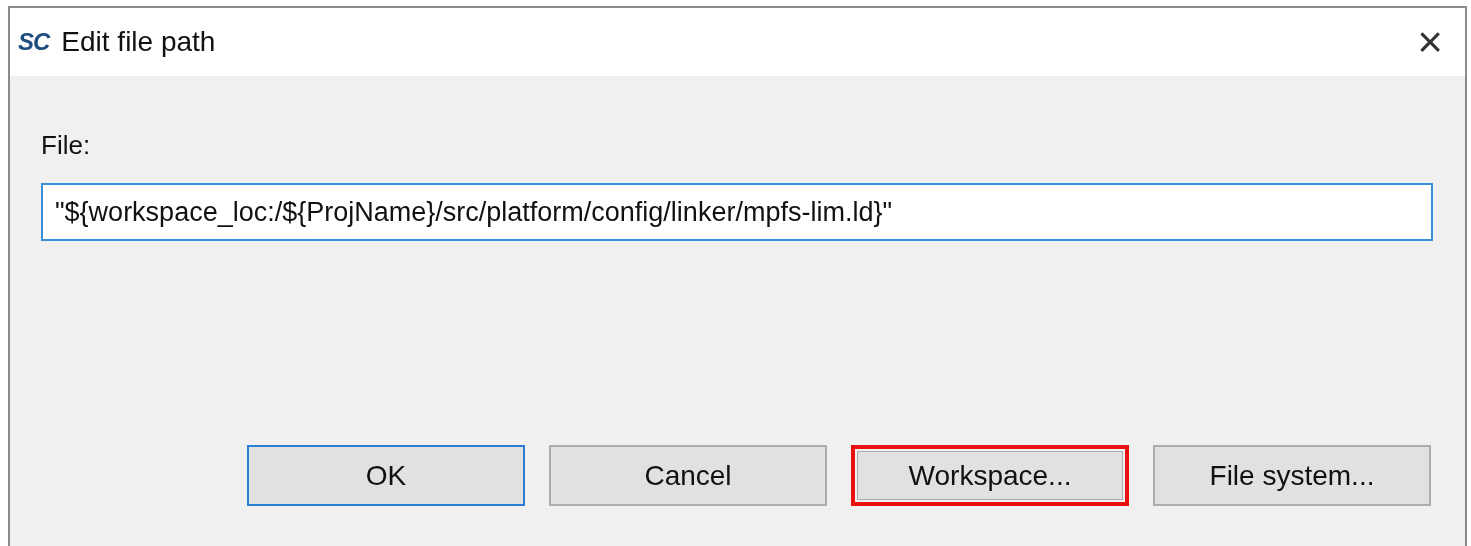 The width and height of the screenshot is (1471, 546). What do you see at coordinates (34, 42) in the screenshot?
I see `app-logo-icon: SC` at bounding box center [34, 42].